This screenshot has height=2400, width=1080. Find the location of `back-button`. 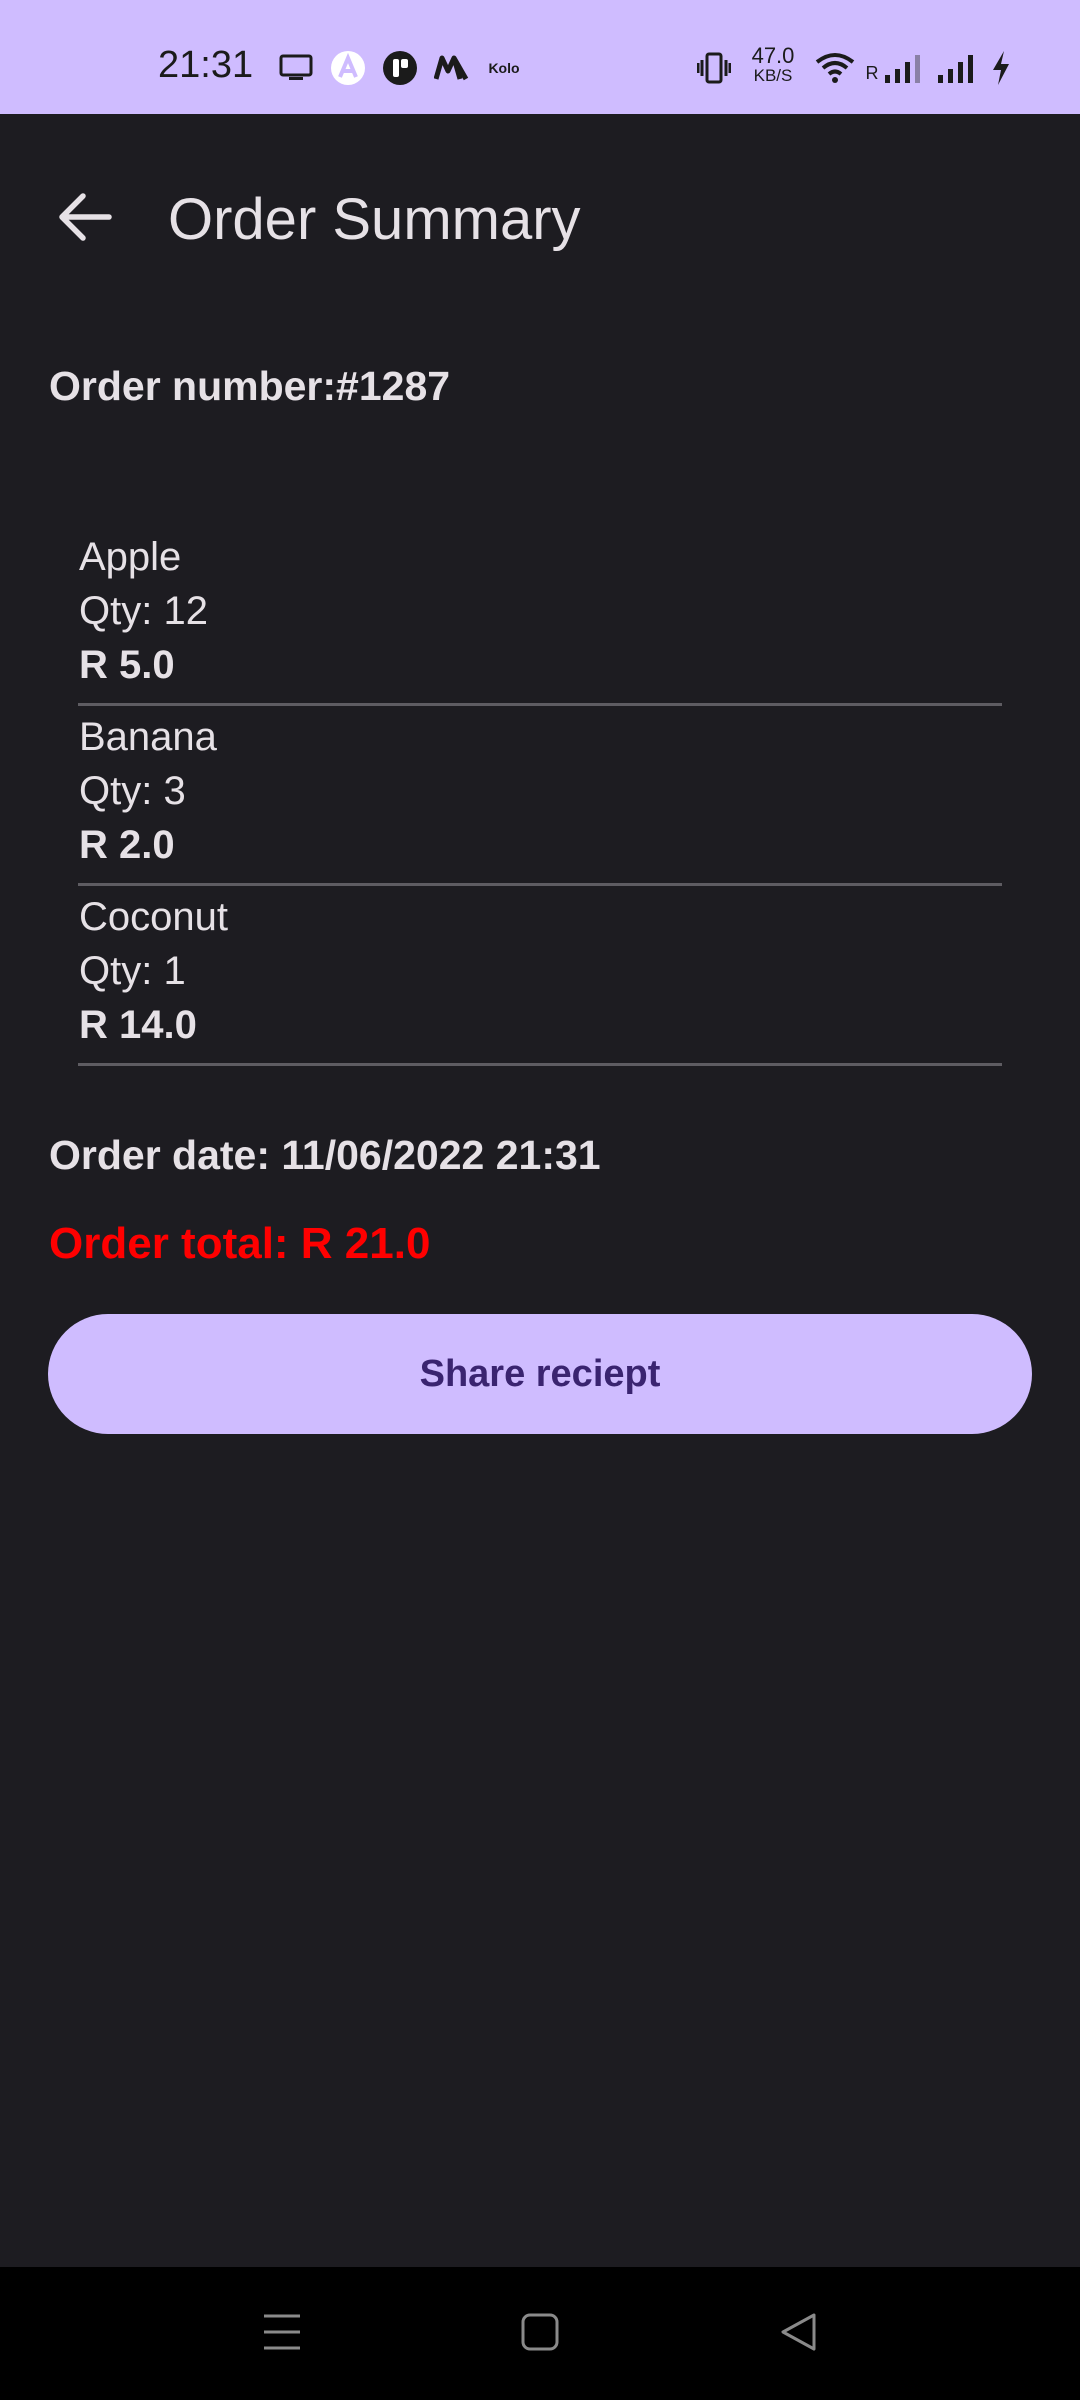

back-button is located at coordinates (85, 219).